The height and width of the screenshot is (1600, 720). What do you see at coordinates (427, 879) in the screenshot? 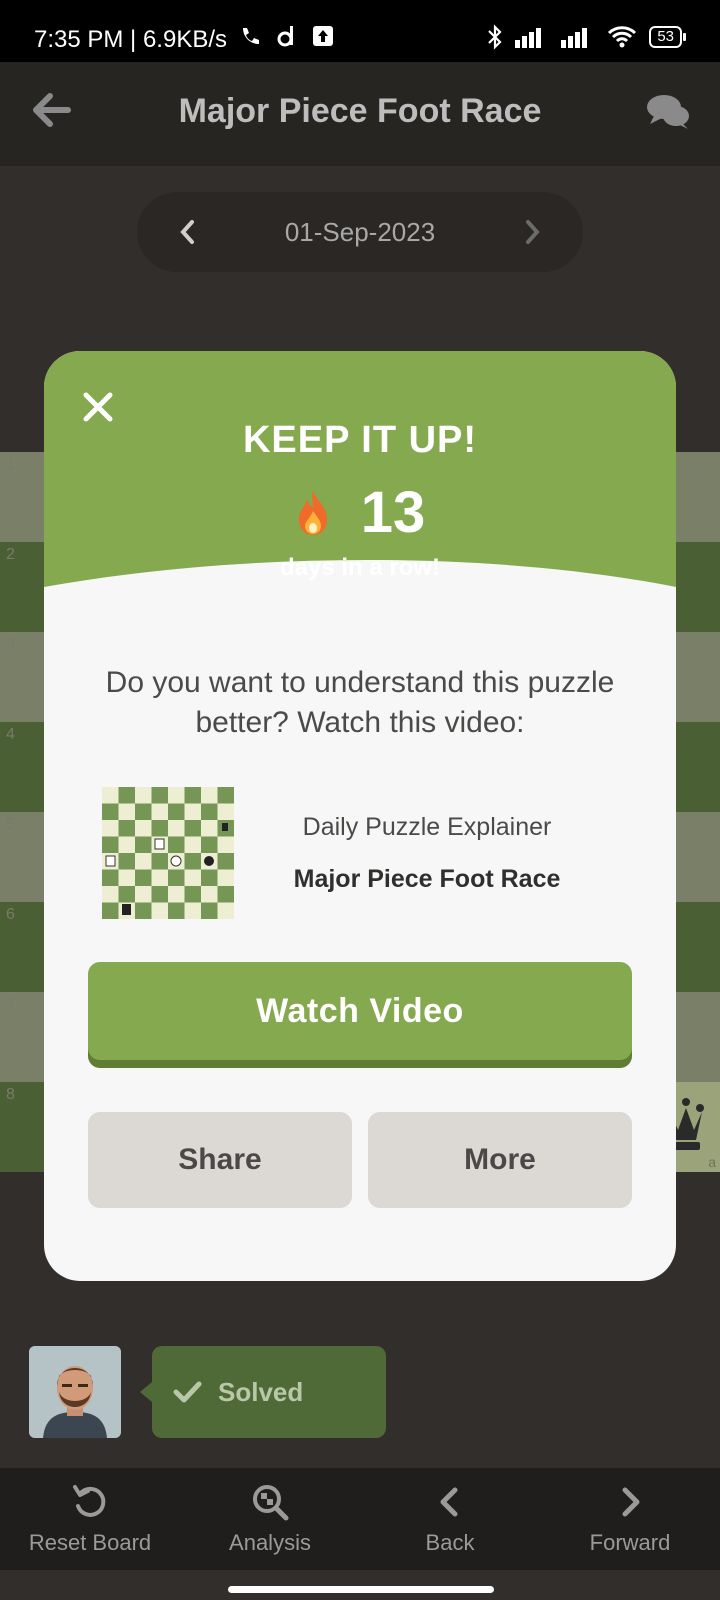
I see `video-title: Major Piece Foot Race` at bounding box center [427, 879].